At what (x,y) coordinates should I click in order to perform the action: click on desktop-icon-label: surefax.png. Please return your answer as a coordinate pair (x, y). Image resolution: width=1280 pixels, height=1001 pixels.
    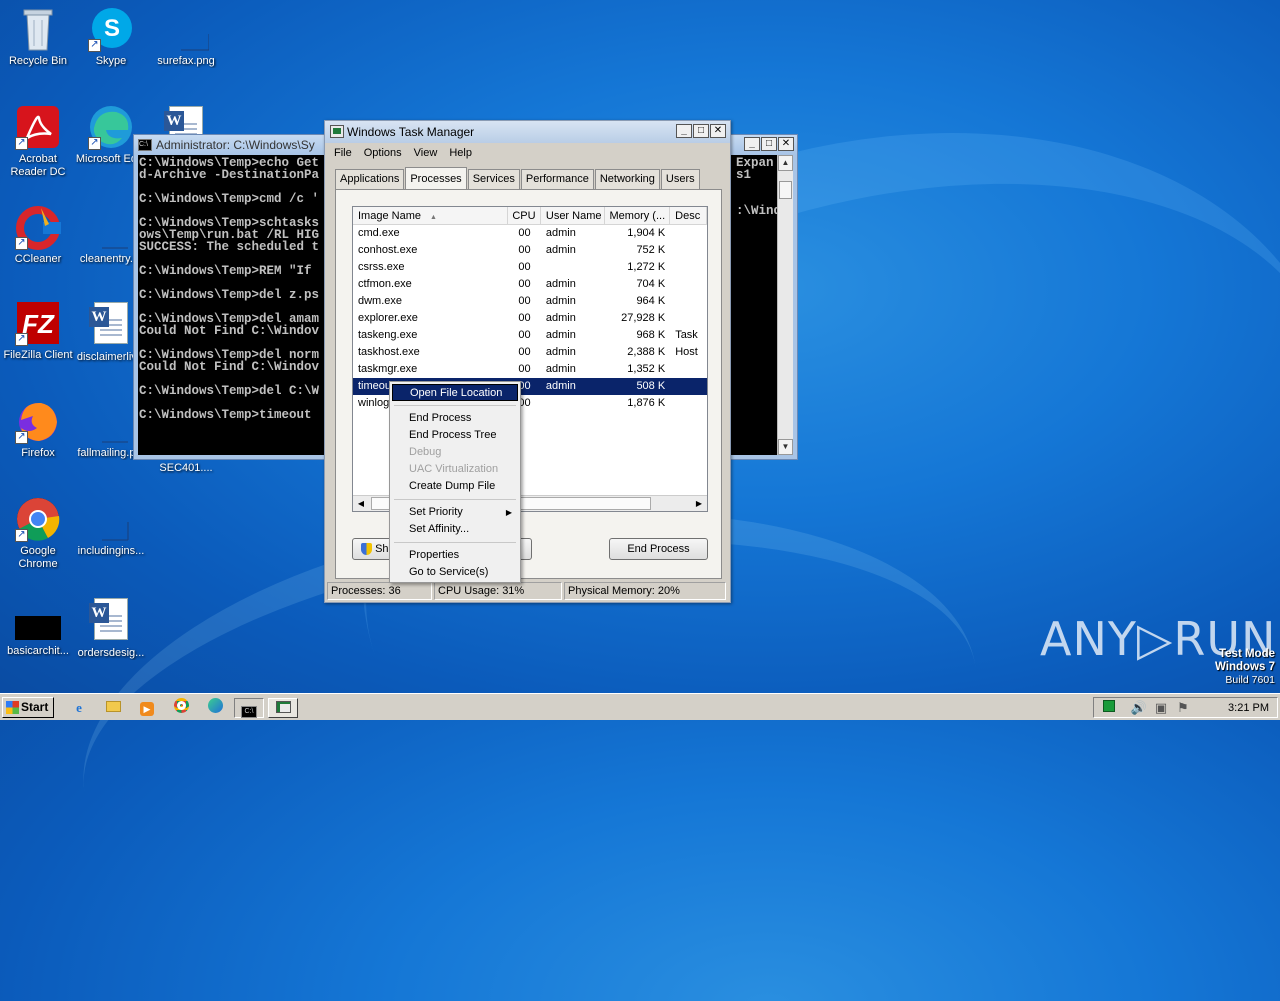
    Looking at the image, I should click on (186, 61).